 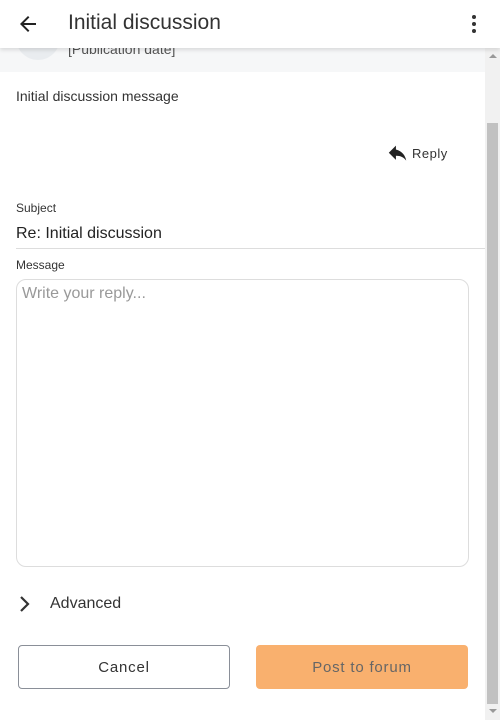 What do you see at coordinates (362, 667) in the screenshot?
I see `post-to-forum-button: Post to forum` at bounding box center [362, 667].